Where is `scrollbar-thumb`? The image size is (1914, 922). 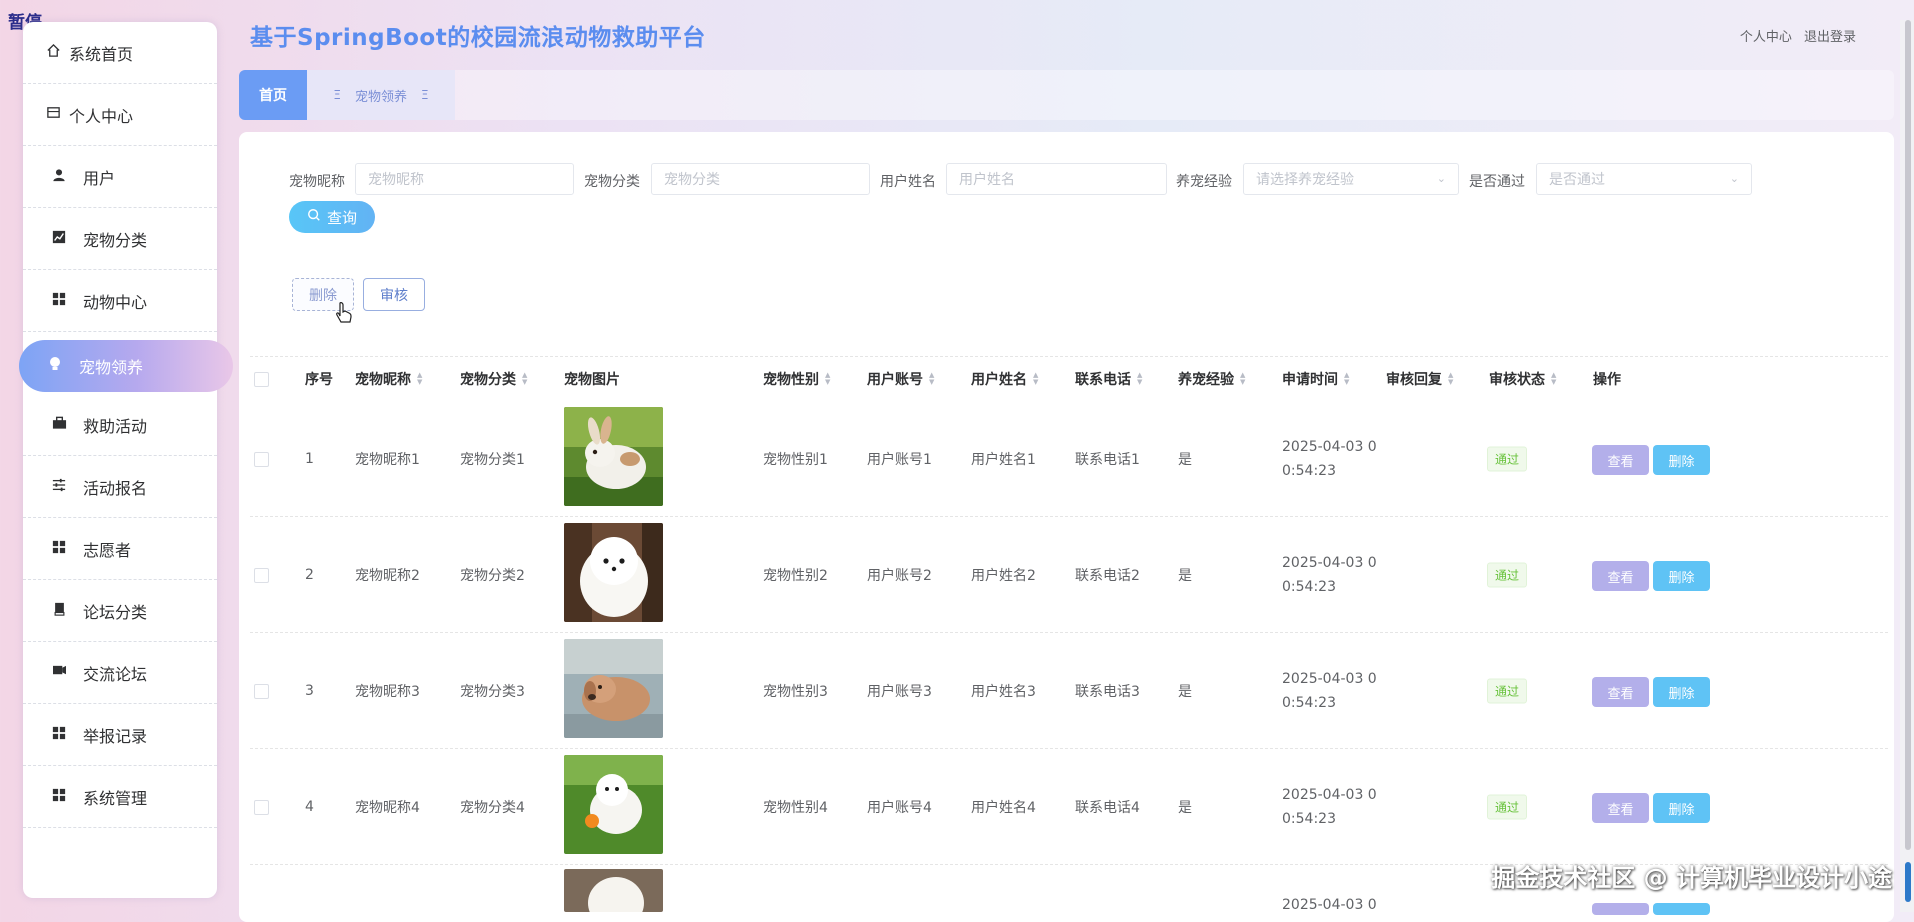
scrollbar-thumb is located at coordinates (1908, 435).